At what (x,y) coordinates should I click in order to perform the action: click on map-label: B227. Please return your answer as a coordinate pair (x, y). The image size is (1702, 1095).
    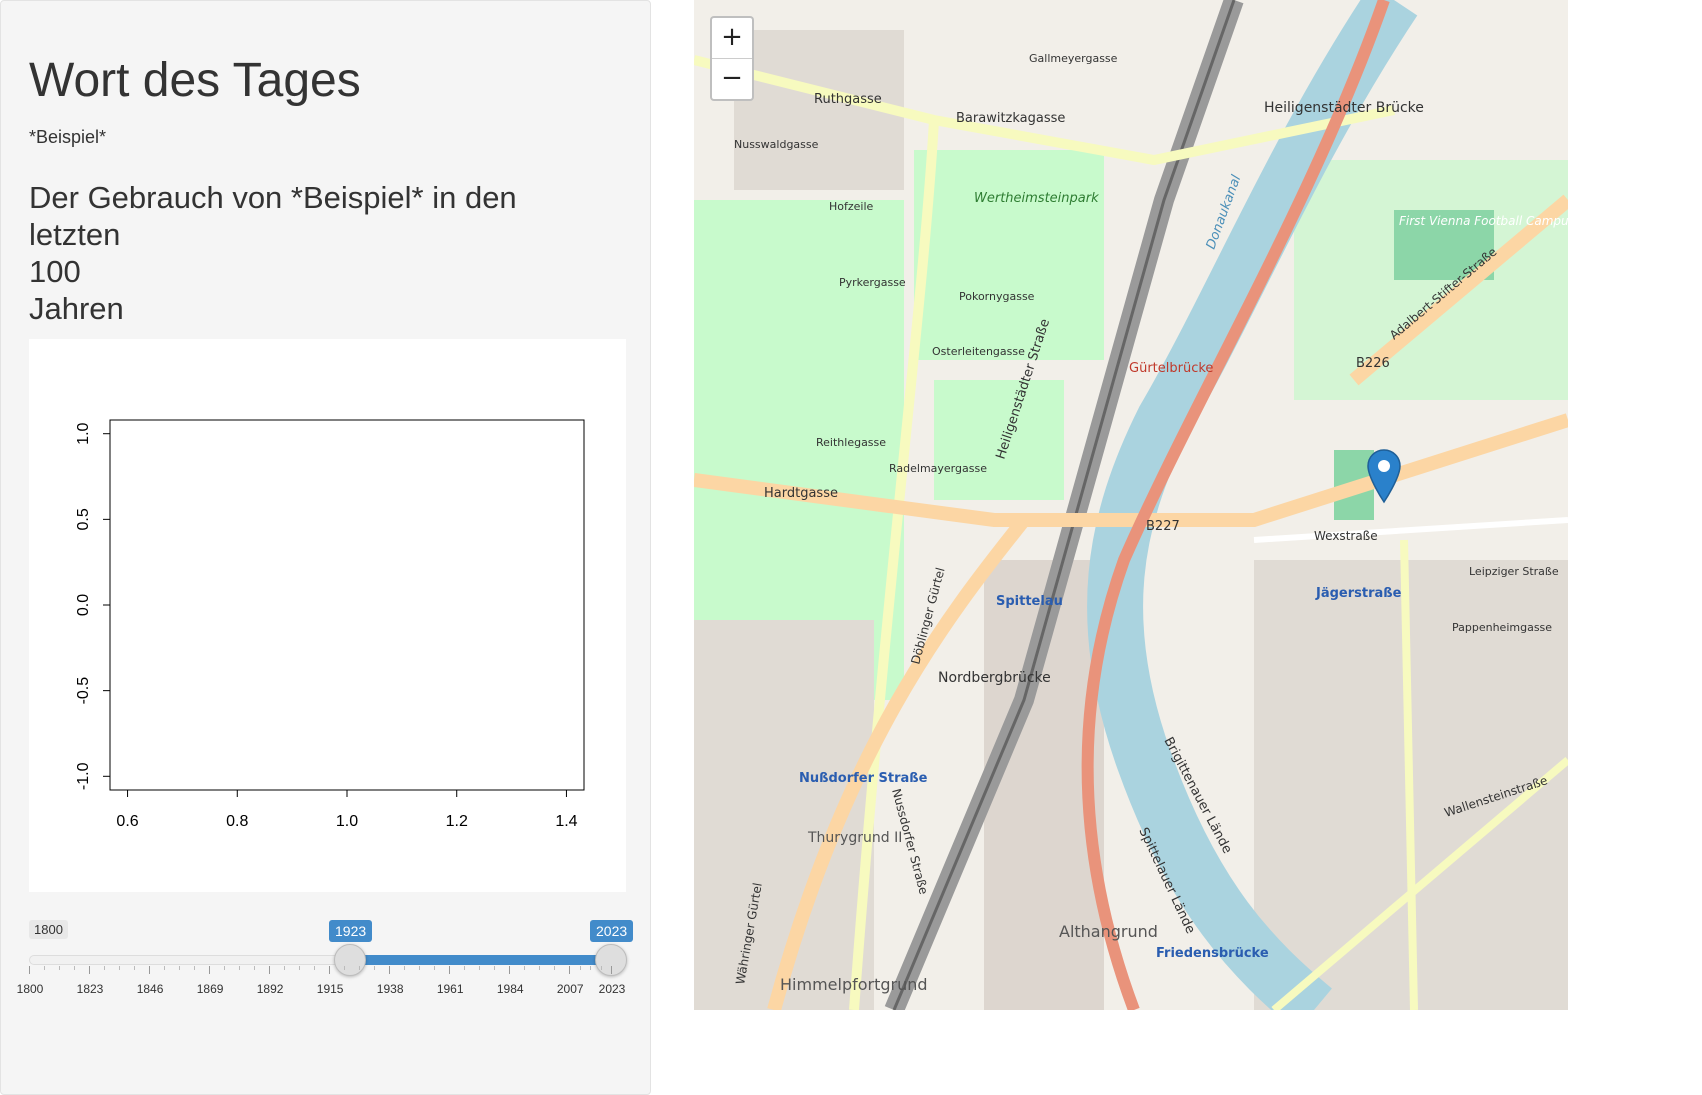
    Looking at the image, I should click on (1163, 526).